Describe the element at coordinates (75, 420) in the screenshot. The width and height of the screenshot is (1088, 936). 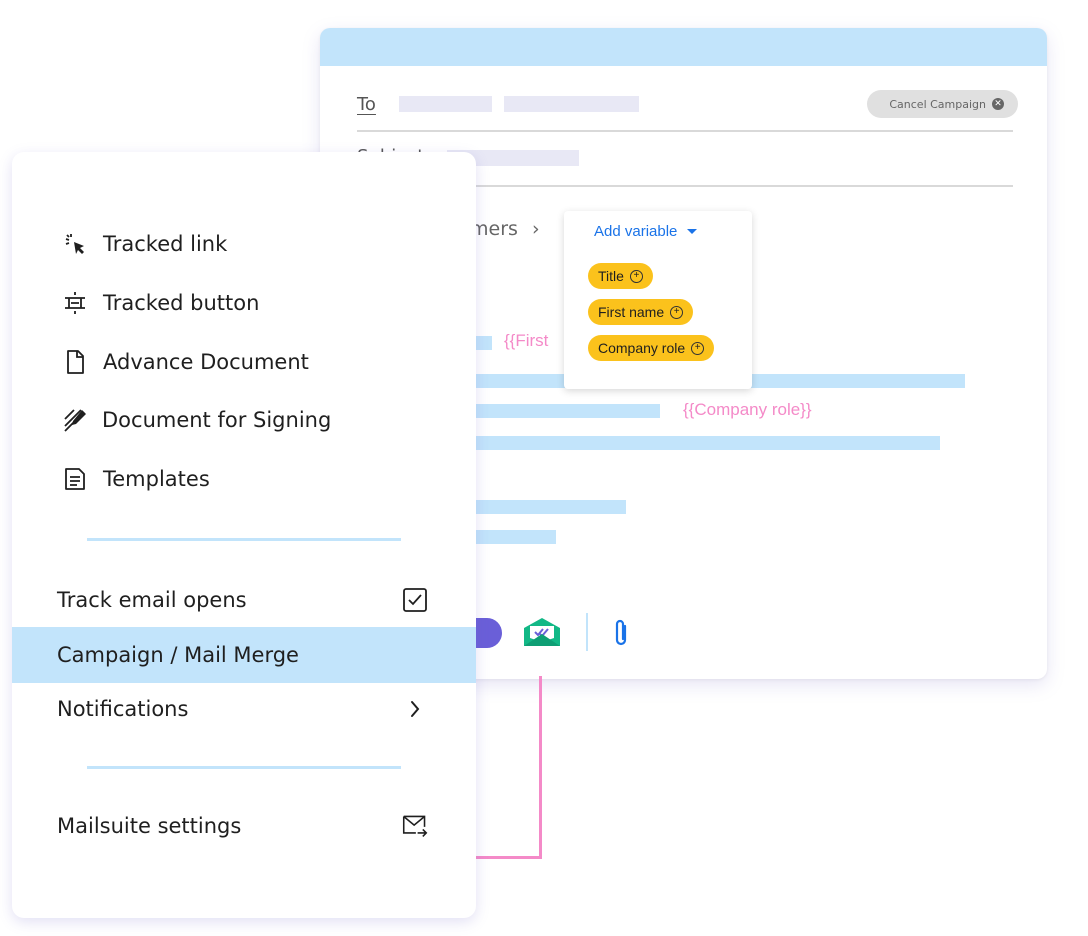
I see `pen-signature-icon` at that location.